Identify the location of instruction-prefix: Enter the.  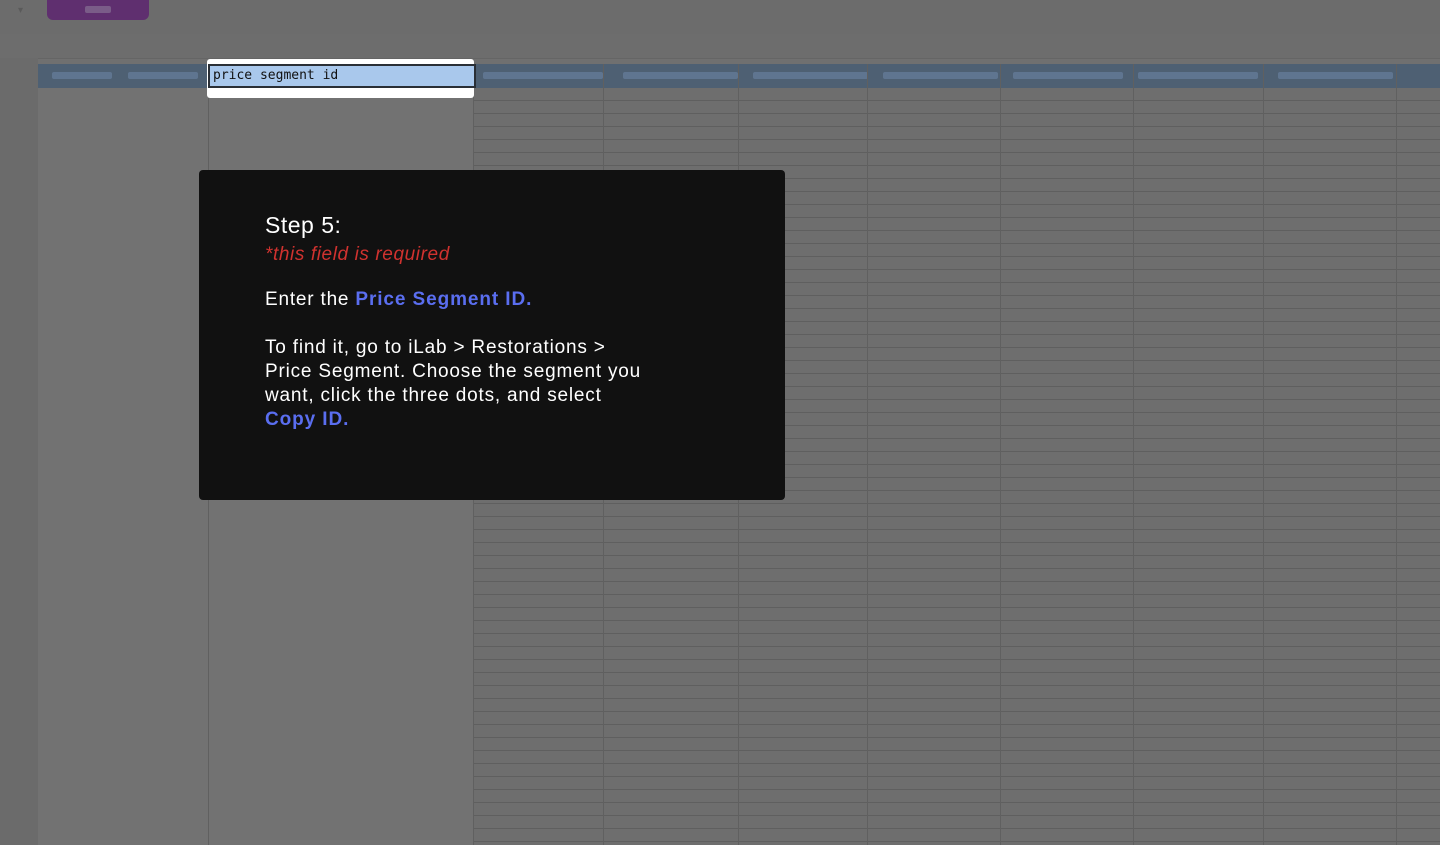
(310, 299).